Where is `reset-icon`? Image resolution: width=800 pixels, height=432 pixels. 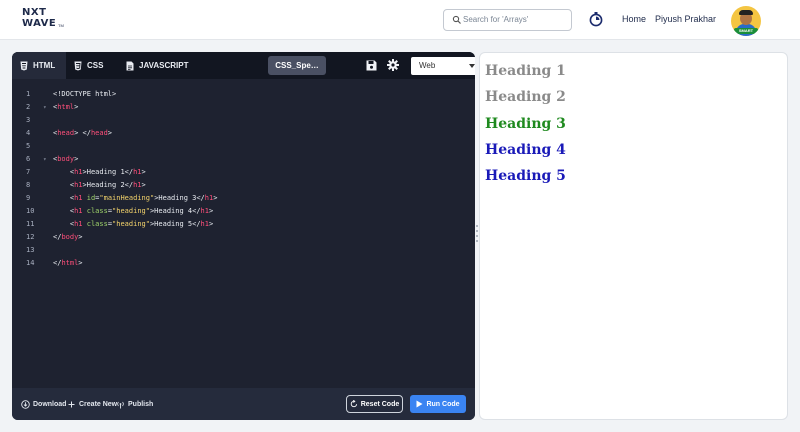
reset-icon is located at coordinates (353, 404).